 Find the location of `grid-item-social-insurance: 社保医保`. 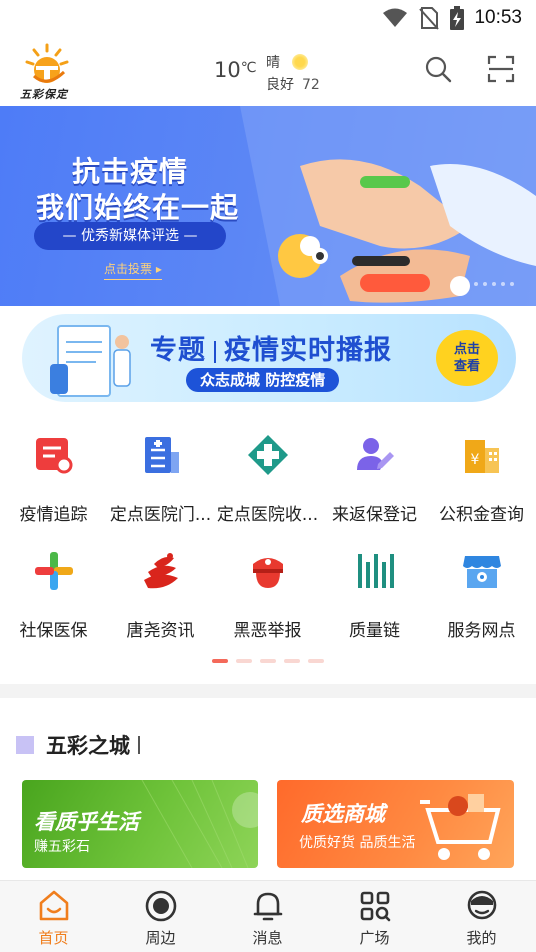

grid-item-social-insurance: 社保医保 is located at coordinates (53, 597).